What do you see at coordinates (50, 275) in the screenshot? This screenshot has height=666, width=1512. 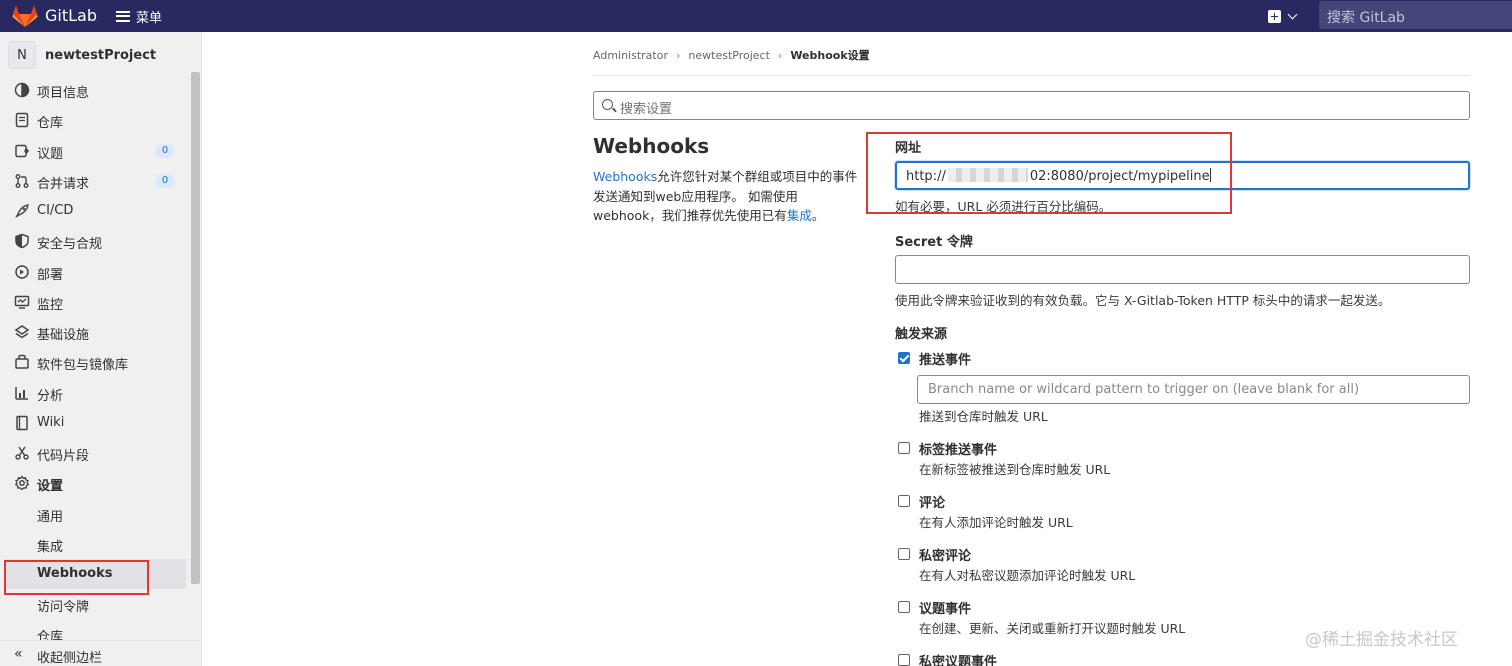 I see `sidebar-item-label: 部署` at bounding box center [50, 275].